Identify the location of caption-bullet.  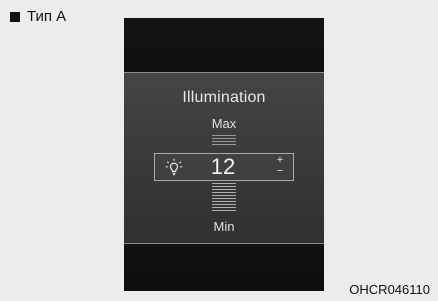
(15, 16).